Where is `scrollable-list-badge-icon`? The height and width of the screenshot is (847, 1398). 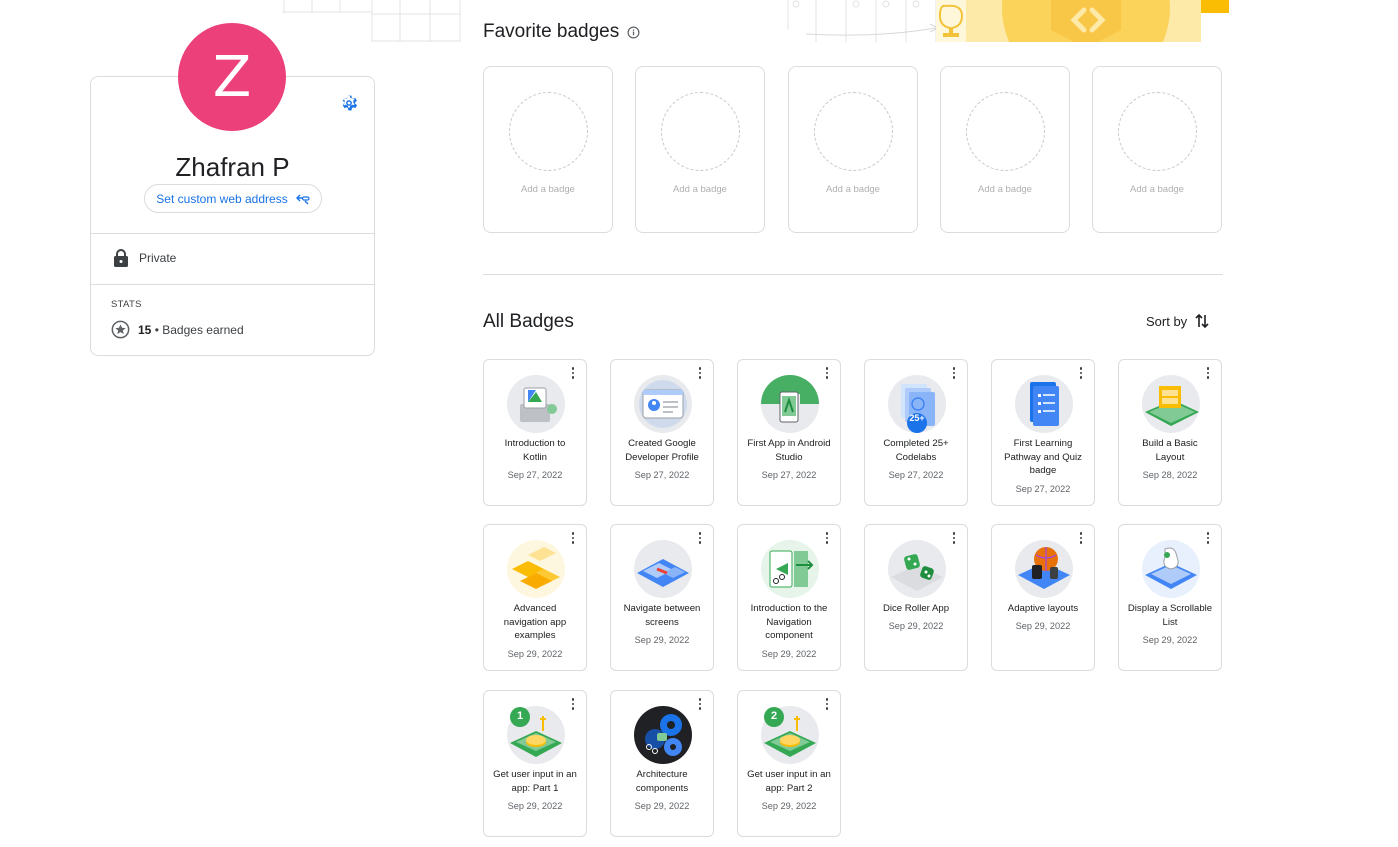 scrollable-list-badge-icon is located at coordinates (1171, 569).